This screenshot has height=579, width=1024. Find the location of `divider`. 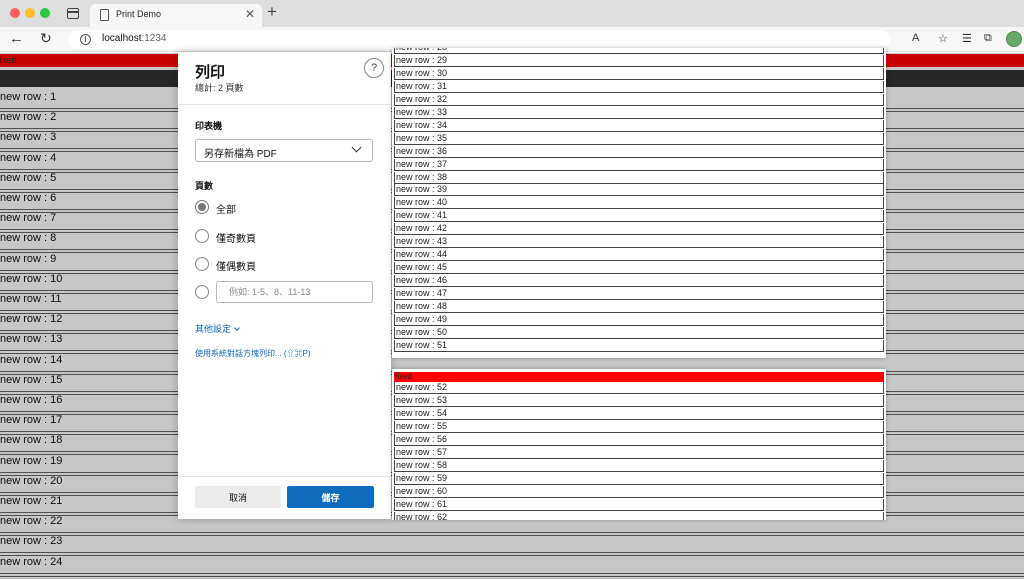

divider is located at coordinates (284, 104).